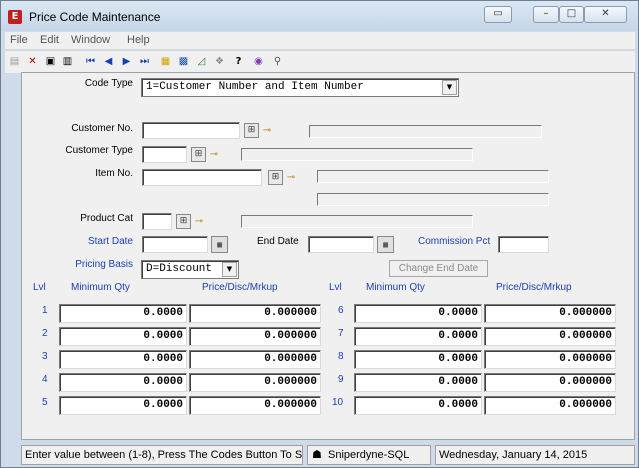 The height and width of the screenshot is (468, 639). I want to click on image-icon: ◉, so click(258, 61).